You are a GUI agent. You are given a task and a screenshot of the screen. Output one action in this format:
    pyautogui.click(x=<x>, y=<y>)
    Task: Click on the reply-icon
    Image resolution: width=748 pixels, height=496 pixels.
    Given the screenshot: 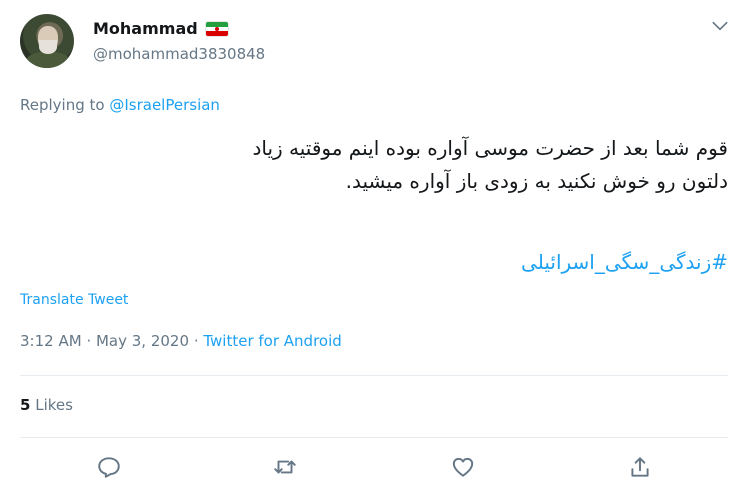 What is the action you would take?
    pyautogui.click(x=109, y=467)
    